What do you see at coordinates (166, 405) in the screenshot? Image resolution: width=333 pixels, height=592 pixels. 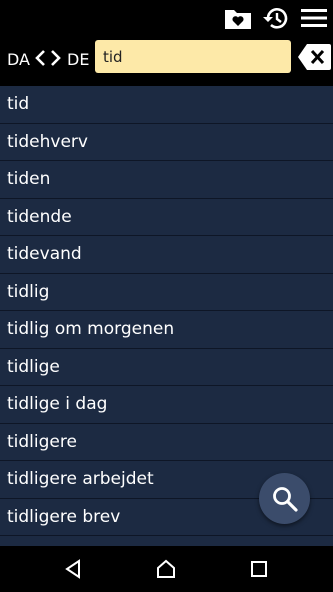 I see `result-list-item: tidlige i dag` at bounding box center [166, 405].